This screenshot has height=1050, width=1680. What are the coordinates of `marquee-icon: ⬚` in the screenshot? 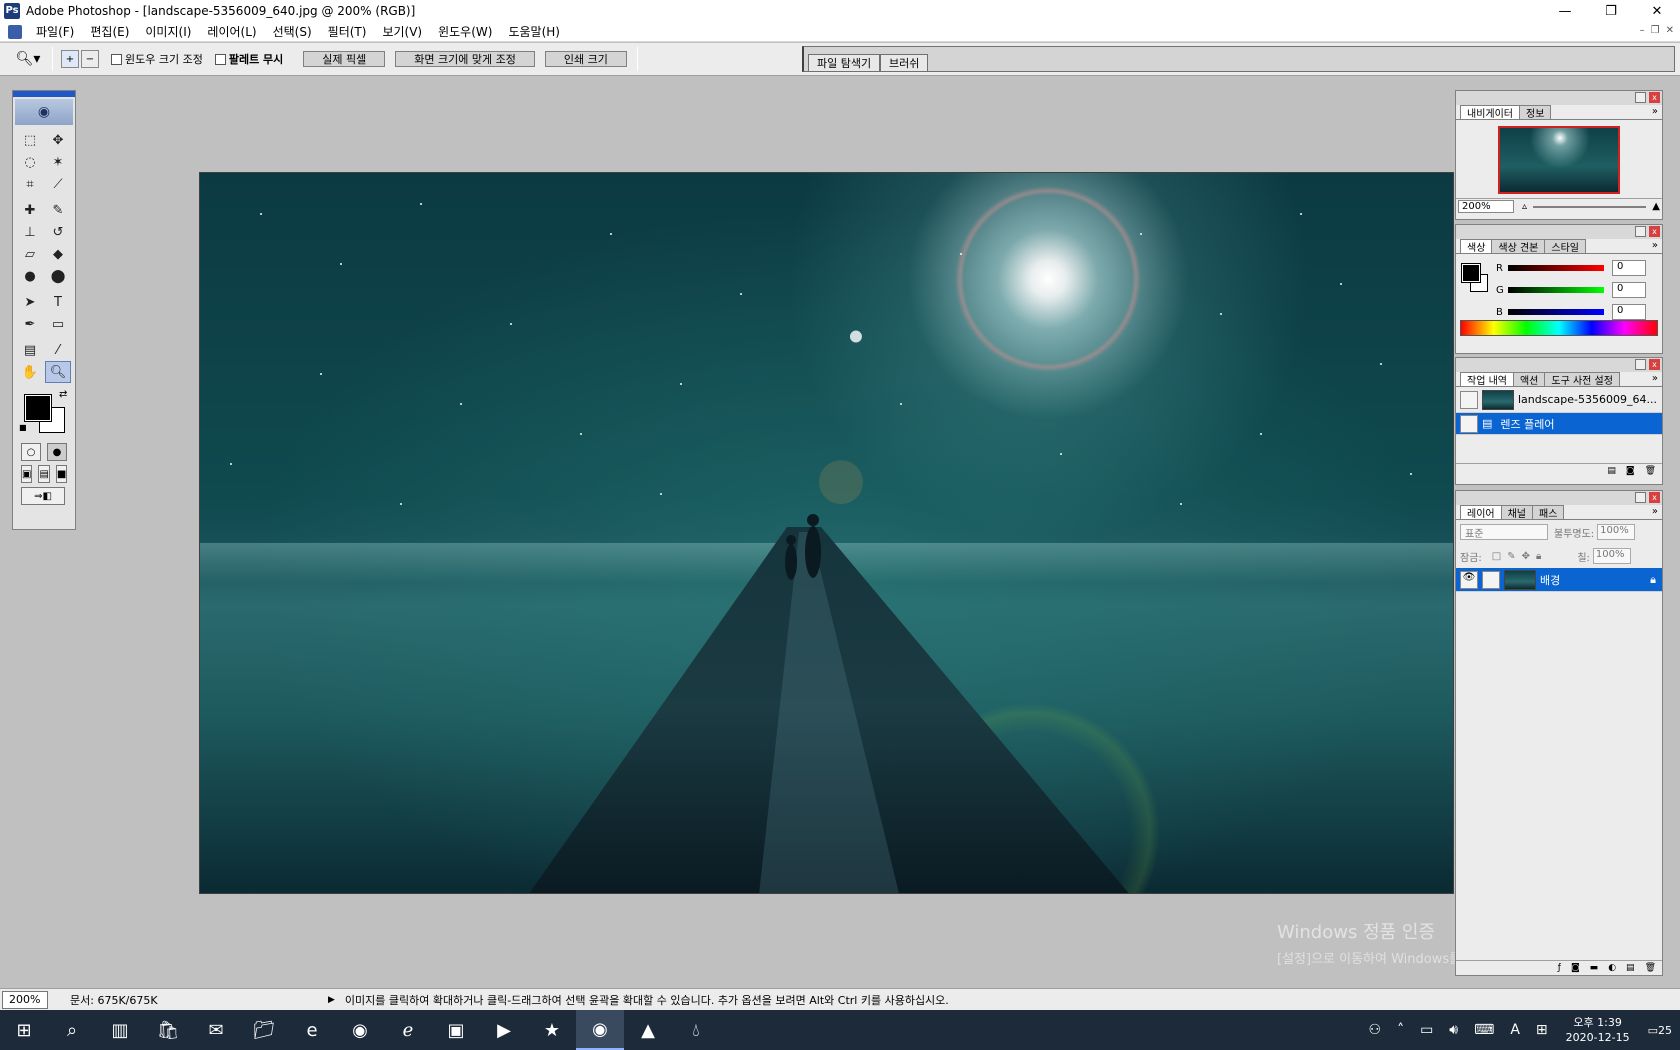 It's located at (30, 140).